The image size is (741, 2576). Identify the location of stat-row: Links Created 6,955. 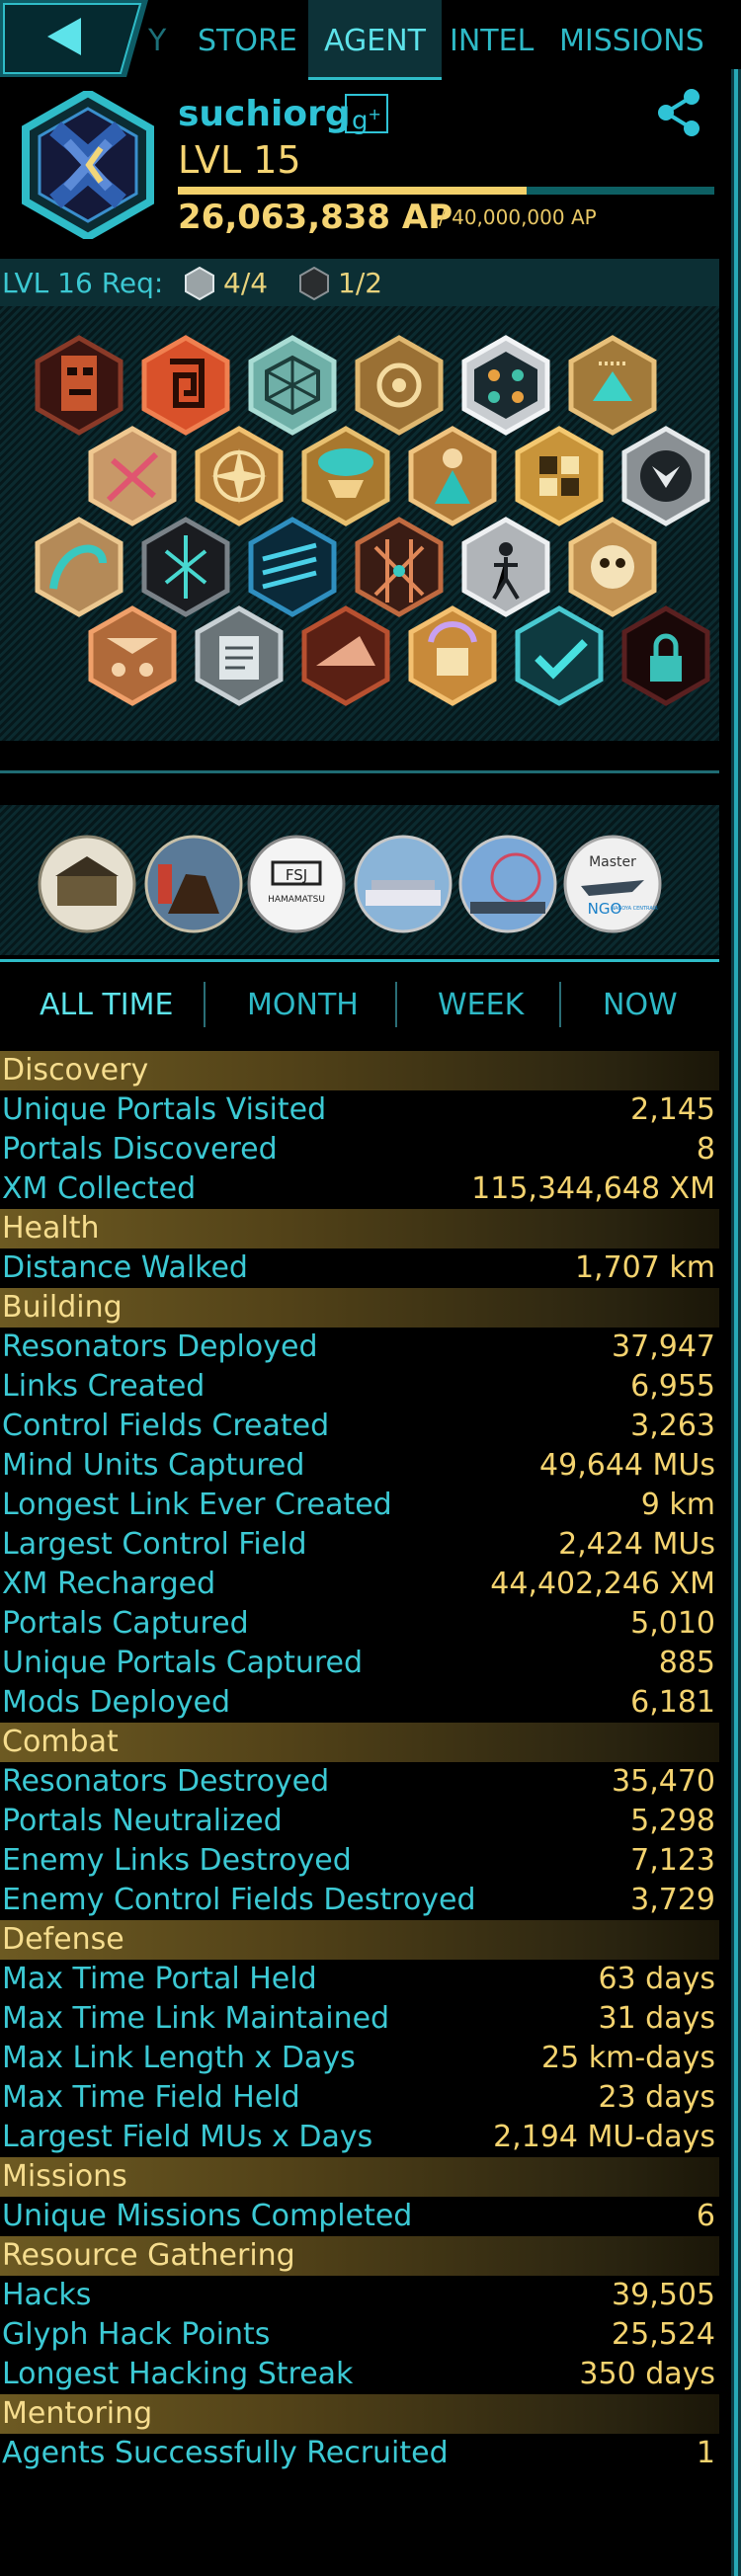
(359, 1387).